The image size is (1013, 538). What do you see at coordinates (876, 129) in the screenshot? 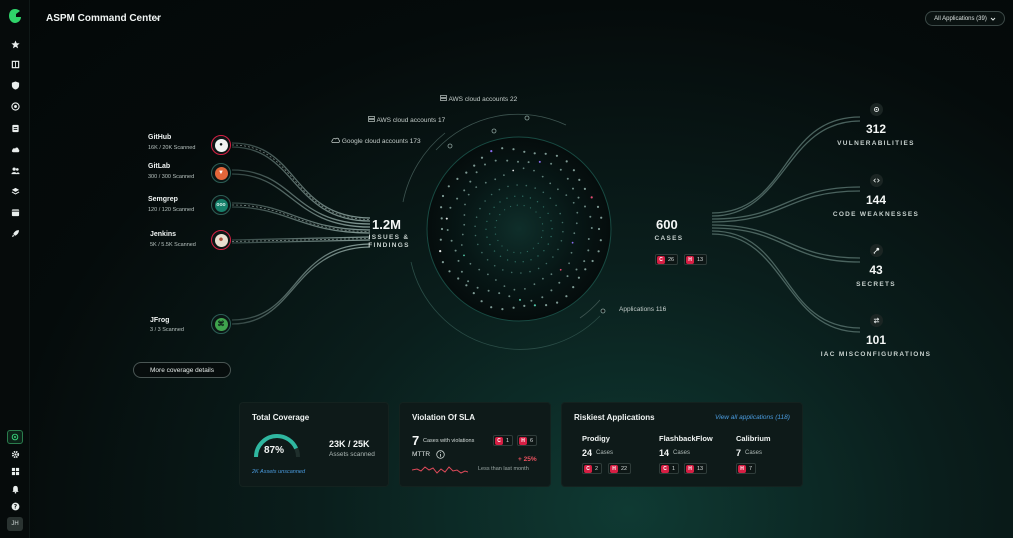
I see `vulnerabilities-value: 312` at bounding box center [876, 129].